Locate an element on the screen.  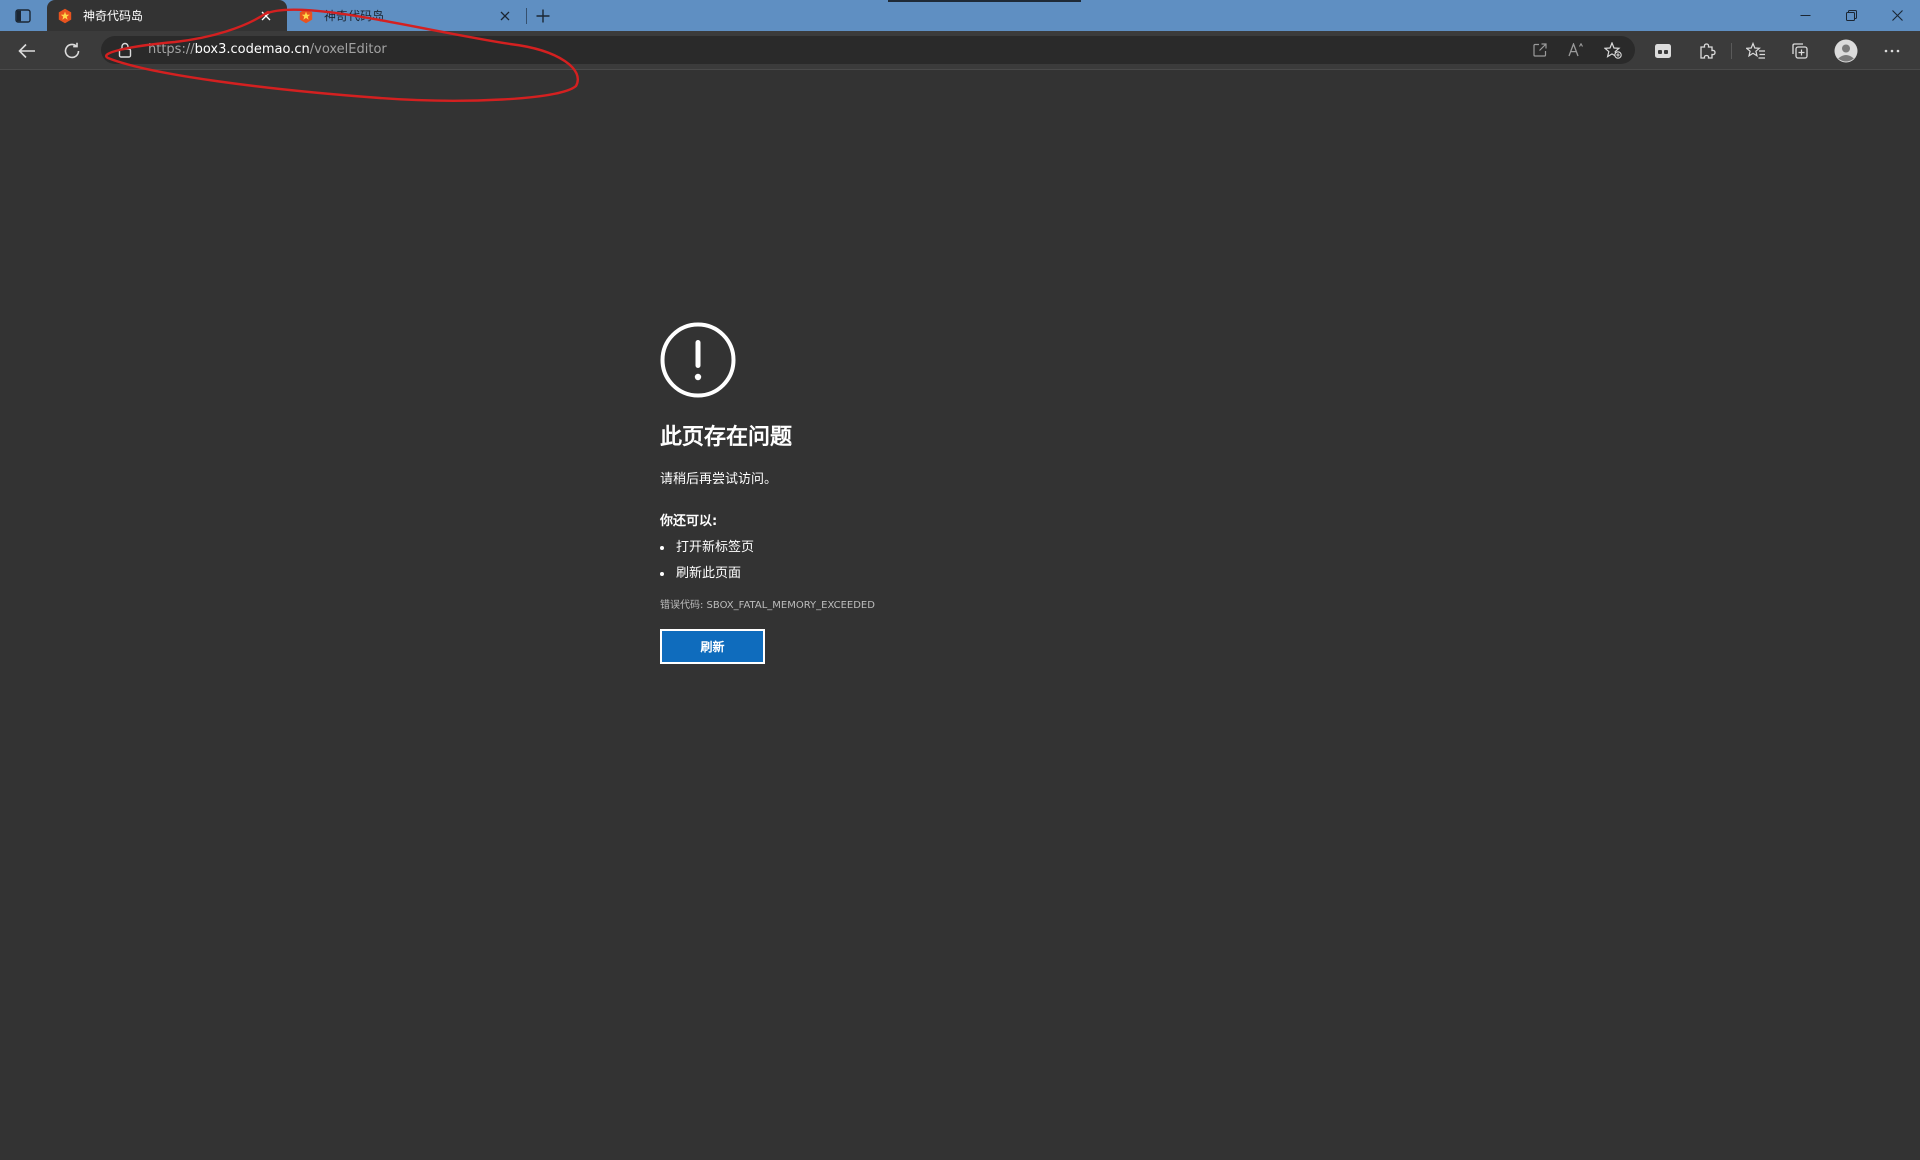
refresh-icon is located at coordinates (72, 50).